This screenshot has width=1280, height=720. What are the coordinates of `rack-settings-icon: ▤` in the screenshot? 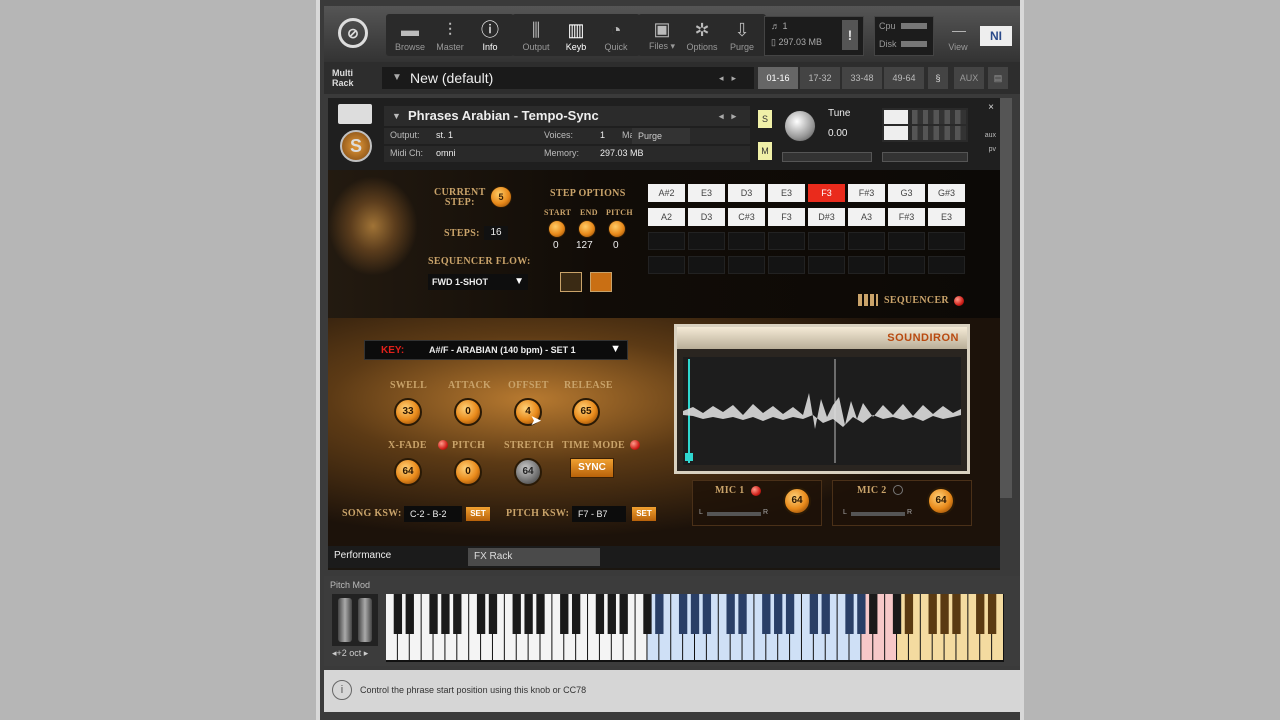 It's located at (998, 78).